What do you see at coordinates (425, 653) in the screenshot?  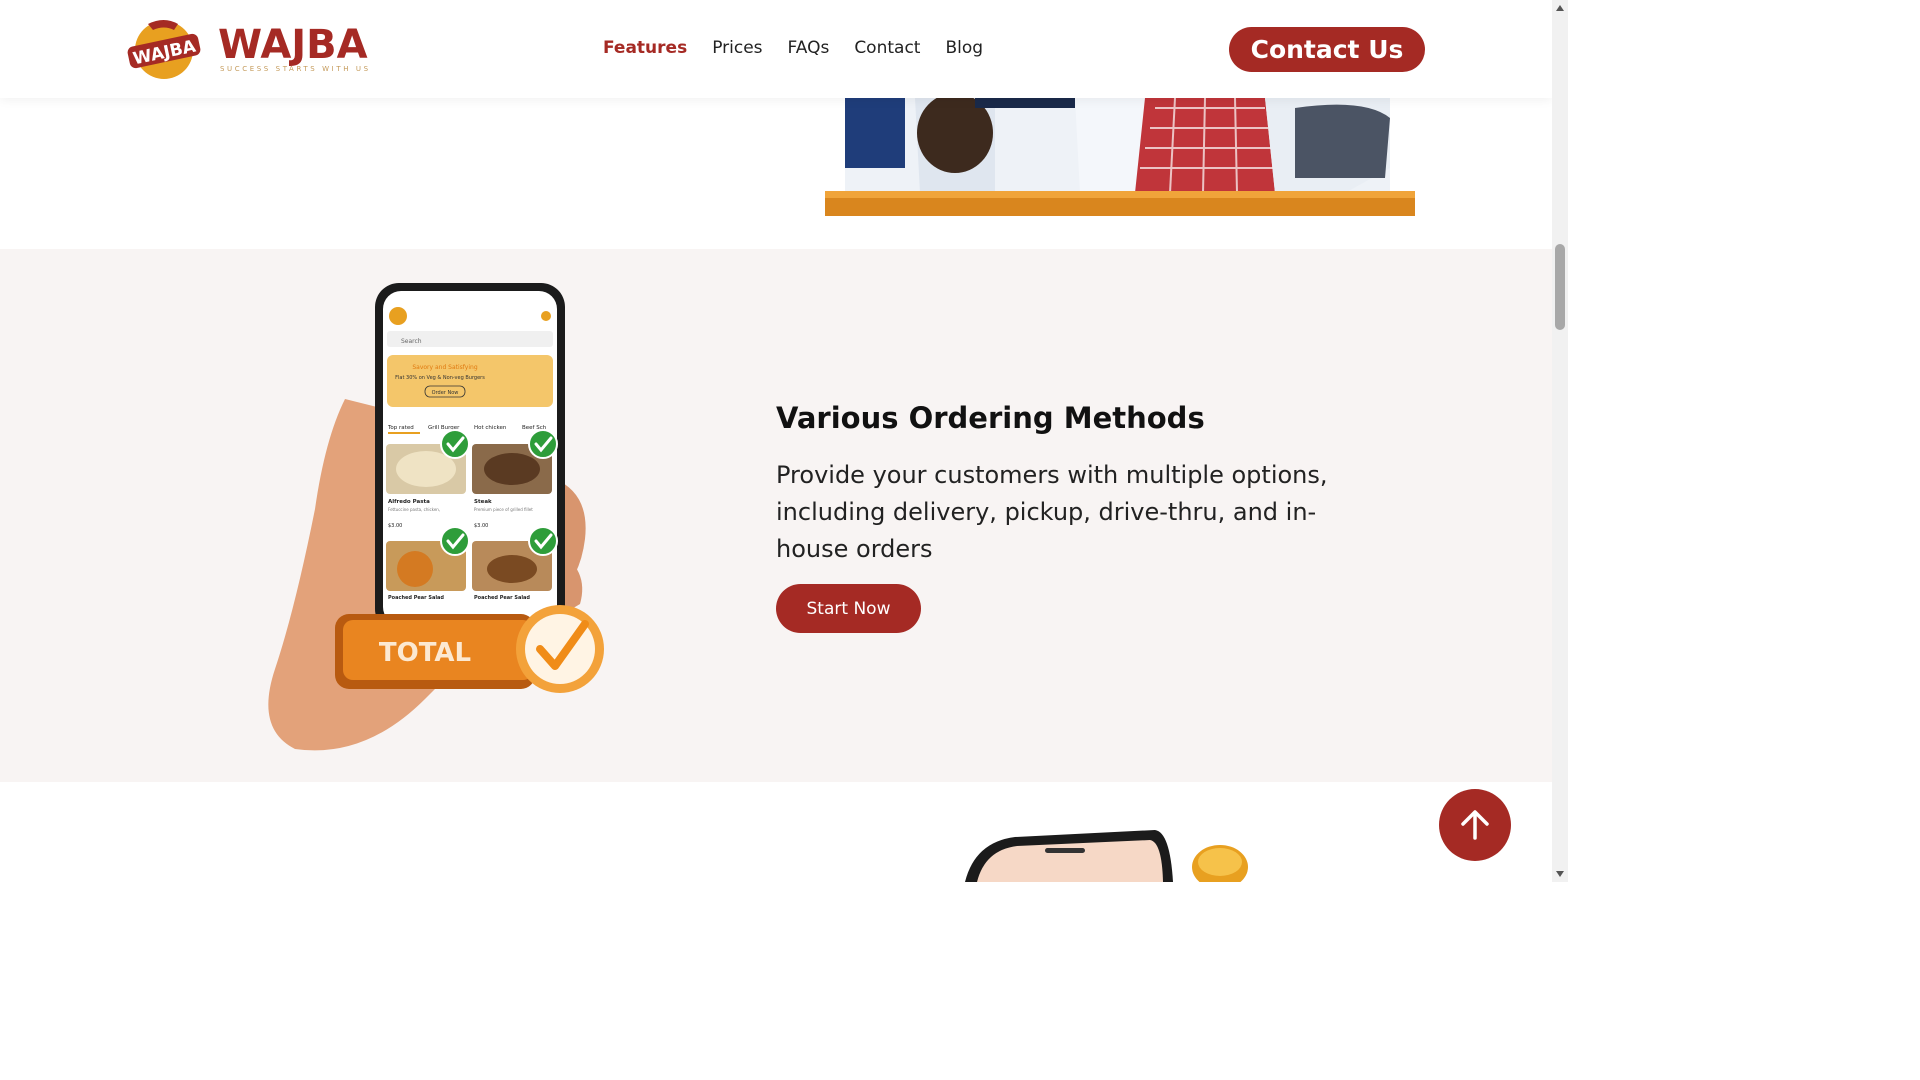 I see `svg-text: TOTAL` at bounding box center [425, 653].